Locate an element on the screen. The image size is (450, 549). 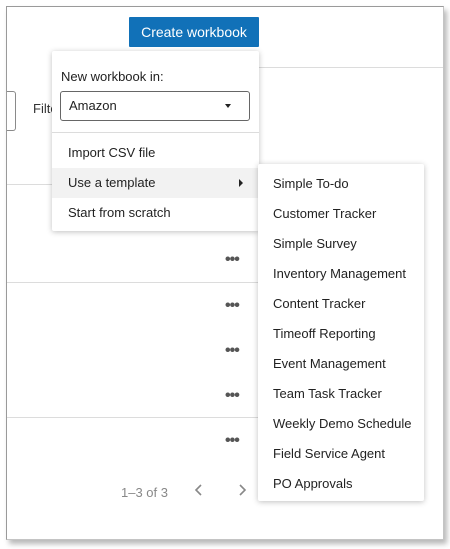
caret-right-icon is located at coordinates (241, 183).